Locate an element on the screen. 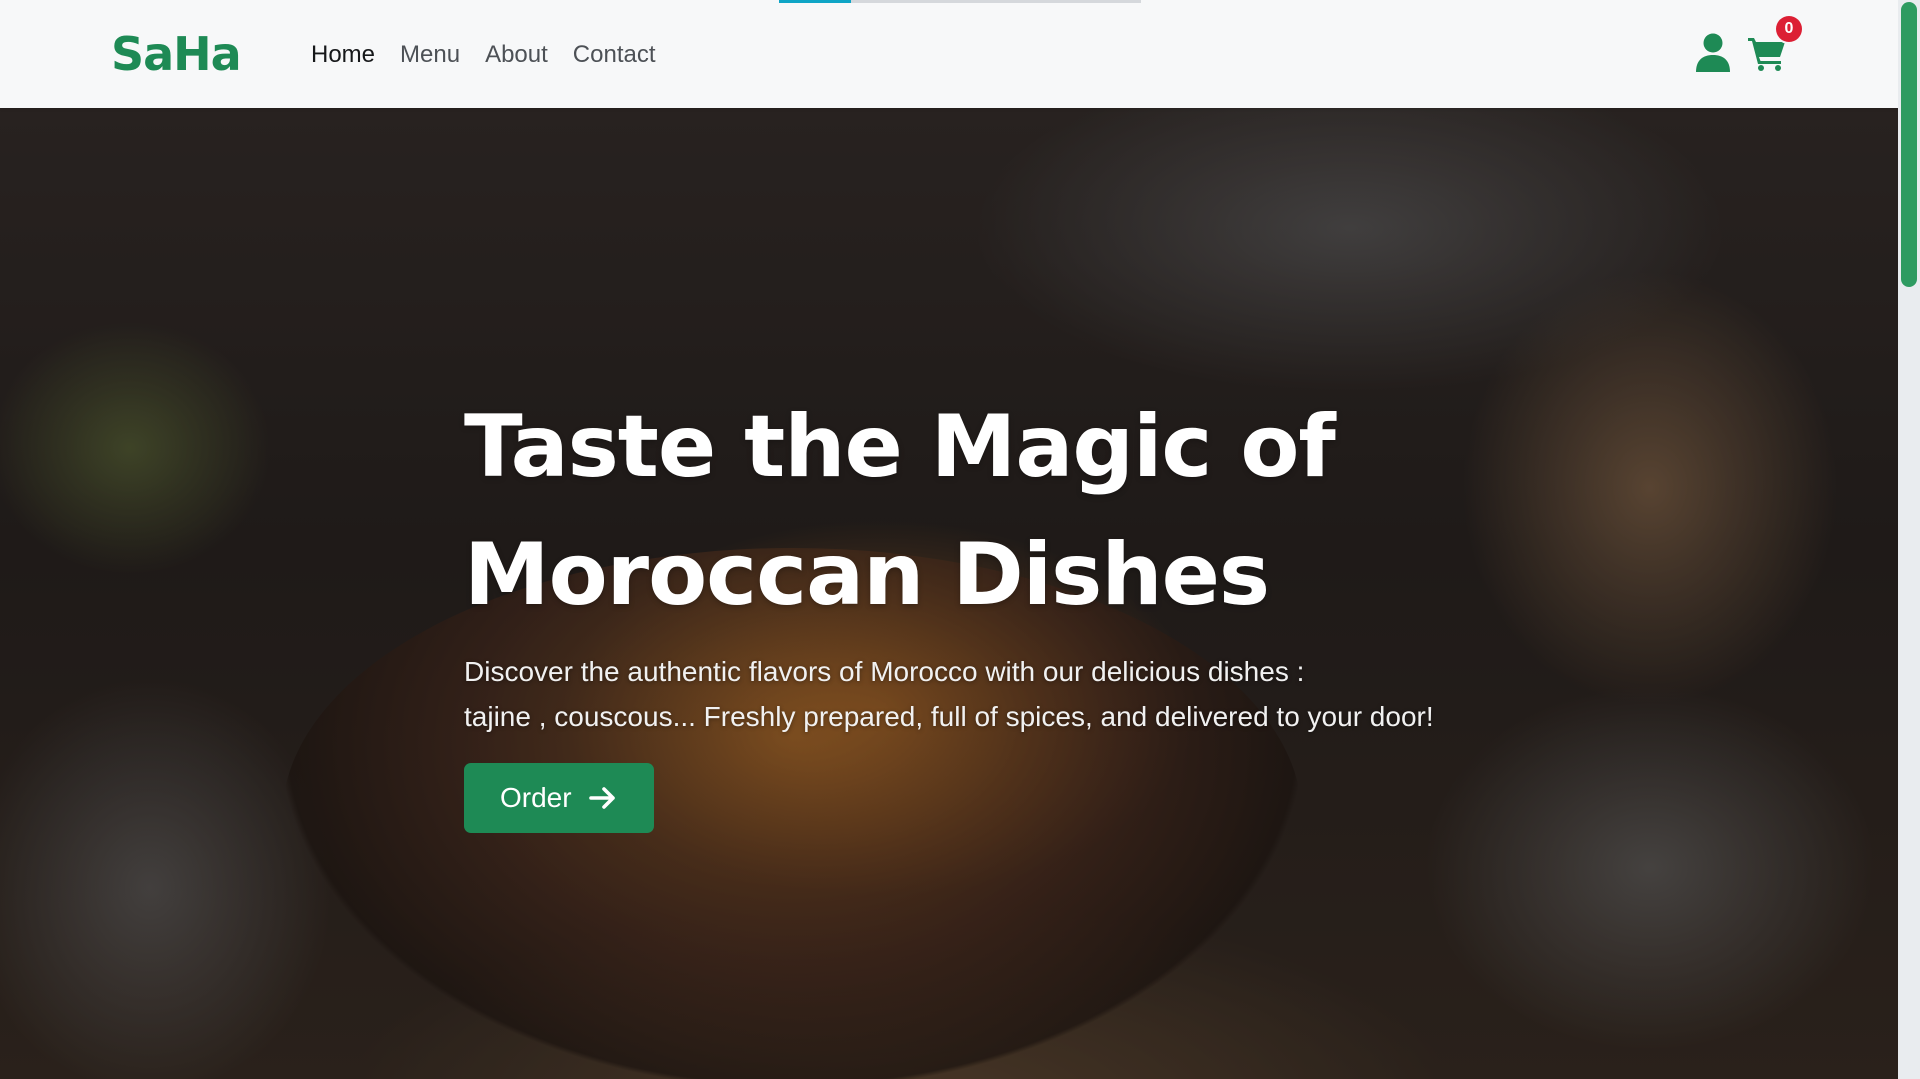 The height and width of the screenshot is (1079, 1920). hero-title-line-1: Taste the Magic of is located at coordinates (900, 447).